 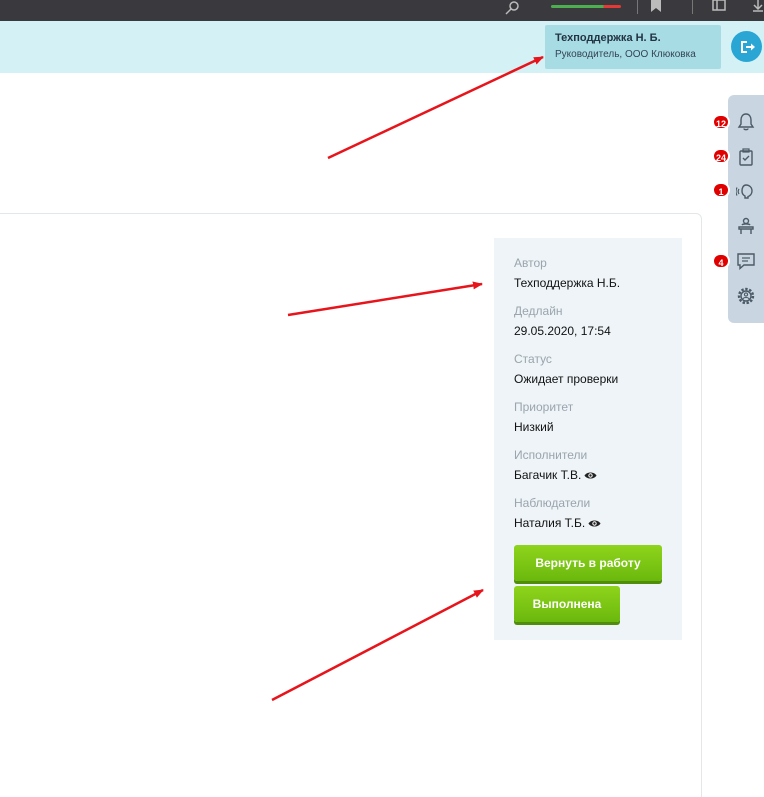 I want to click on status-label: Статус, so click(x=533, y=359).